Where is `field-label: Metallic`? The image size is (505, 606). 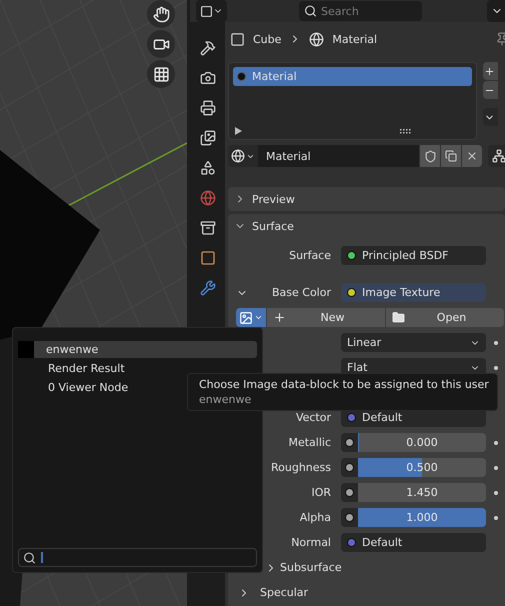
field-label: Metallic is located at coordinates (309, 442).